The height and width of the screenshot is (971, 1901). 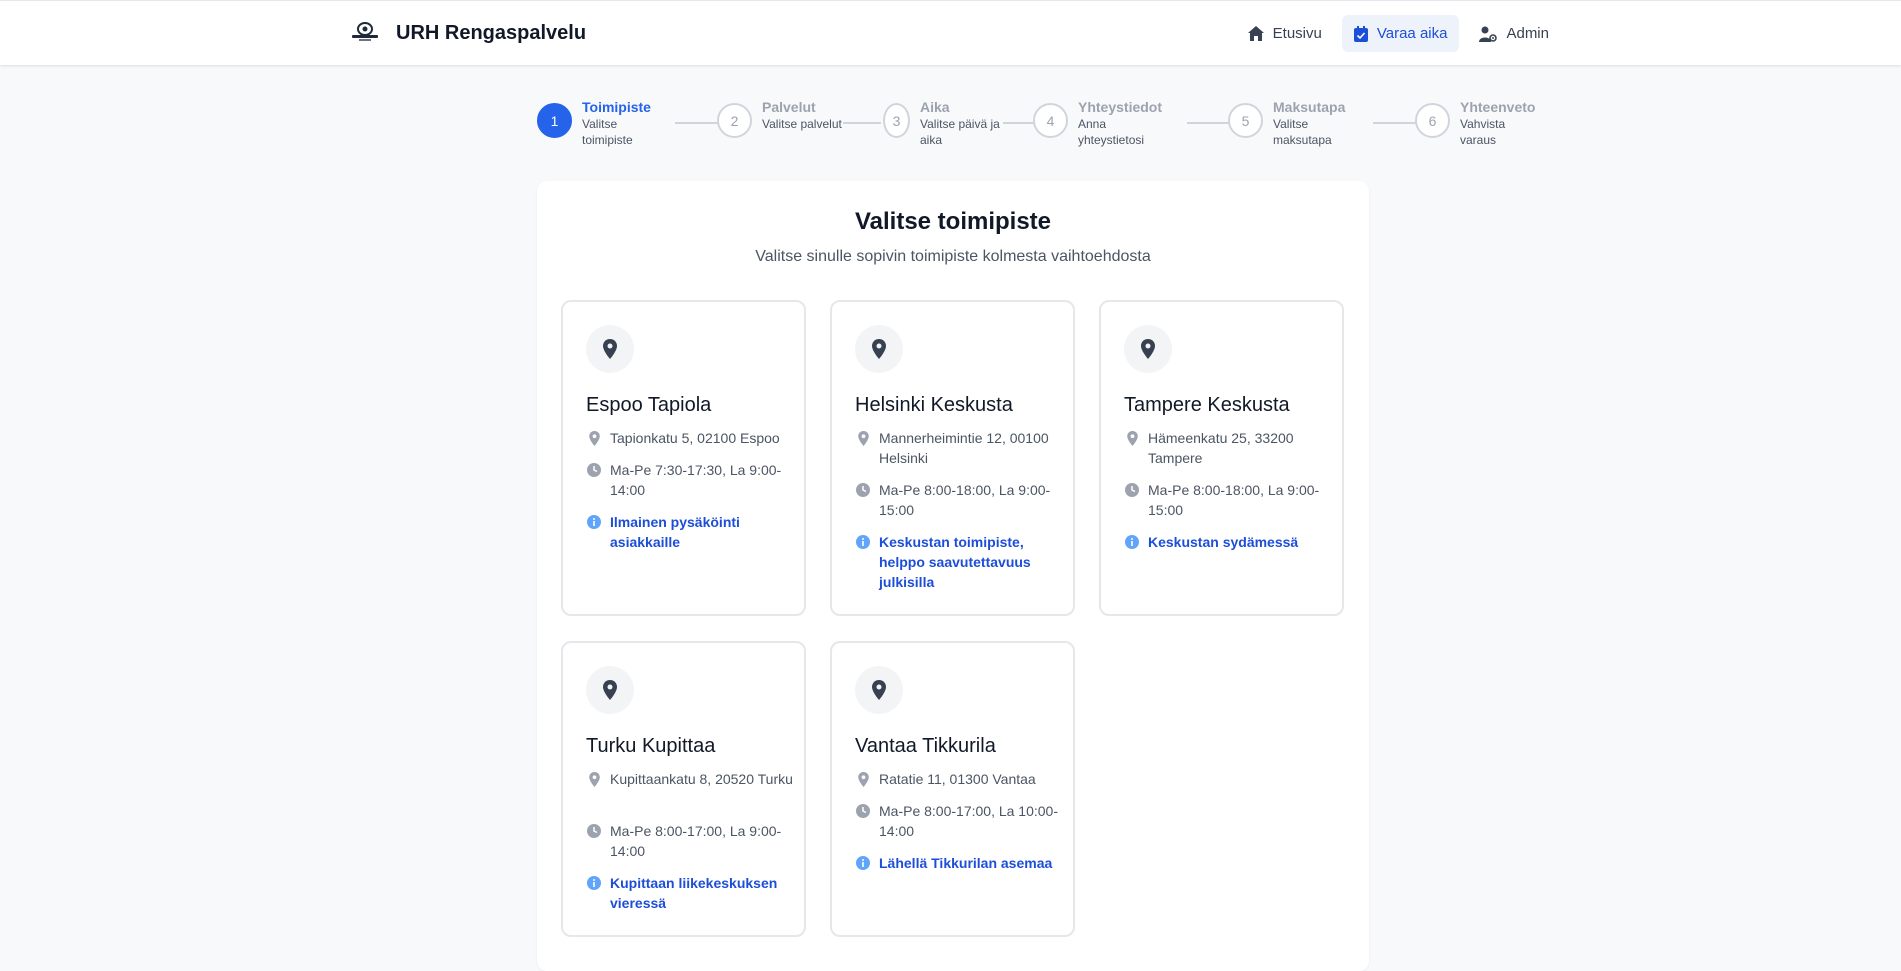 What do you see at coordinates (701, 779) in the screenshot?
I see `location-address: Kupittaankatu 8, 20520 Turku` at bounding box center [701, 779].